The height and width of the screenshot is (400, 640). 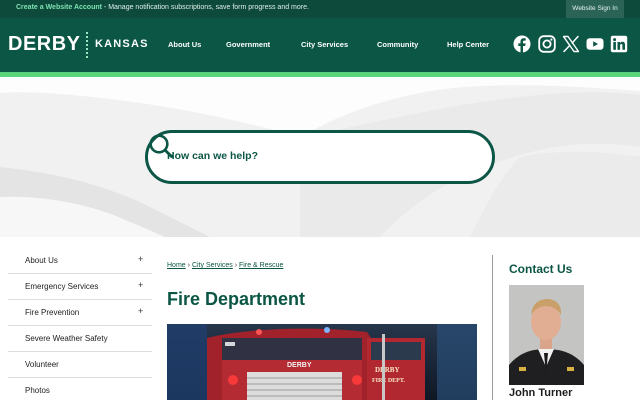 What do you see at coordinates (59, 7) in the screenshot?
I see `create-account-link: Create a Website Account` at bounding box center [59, 7].